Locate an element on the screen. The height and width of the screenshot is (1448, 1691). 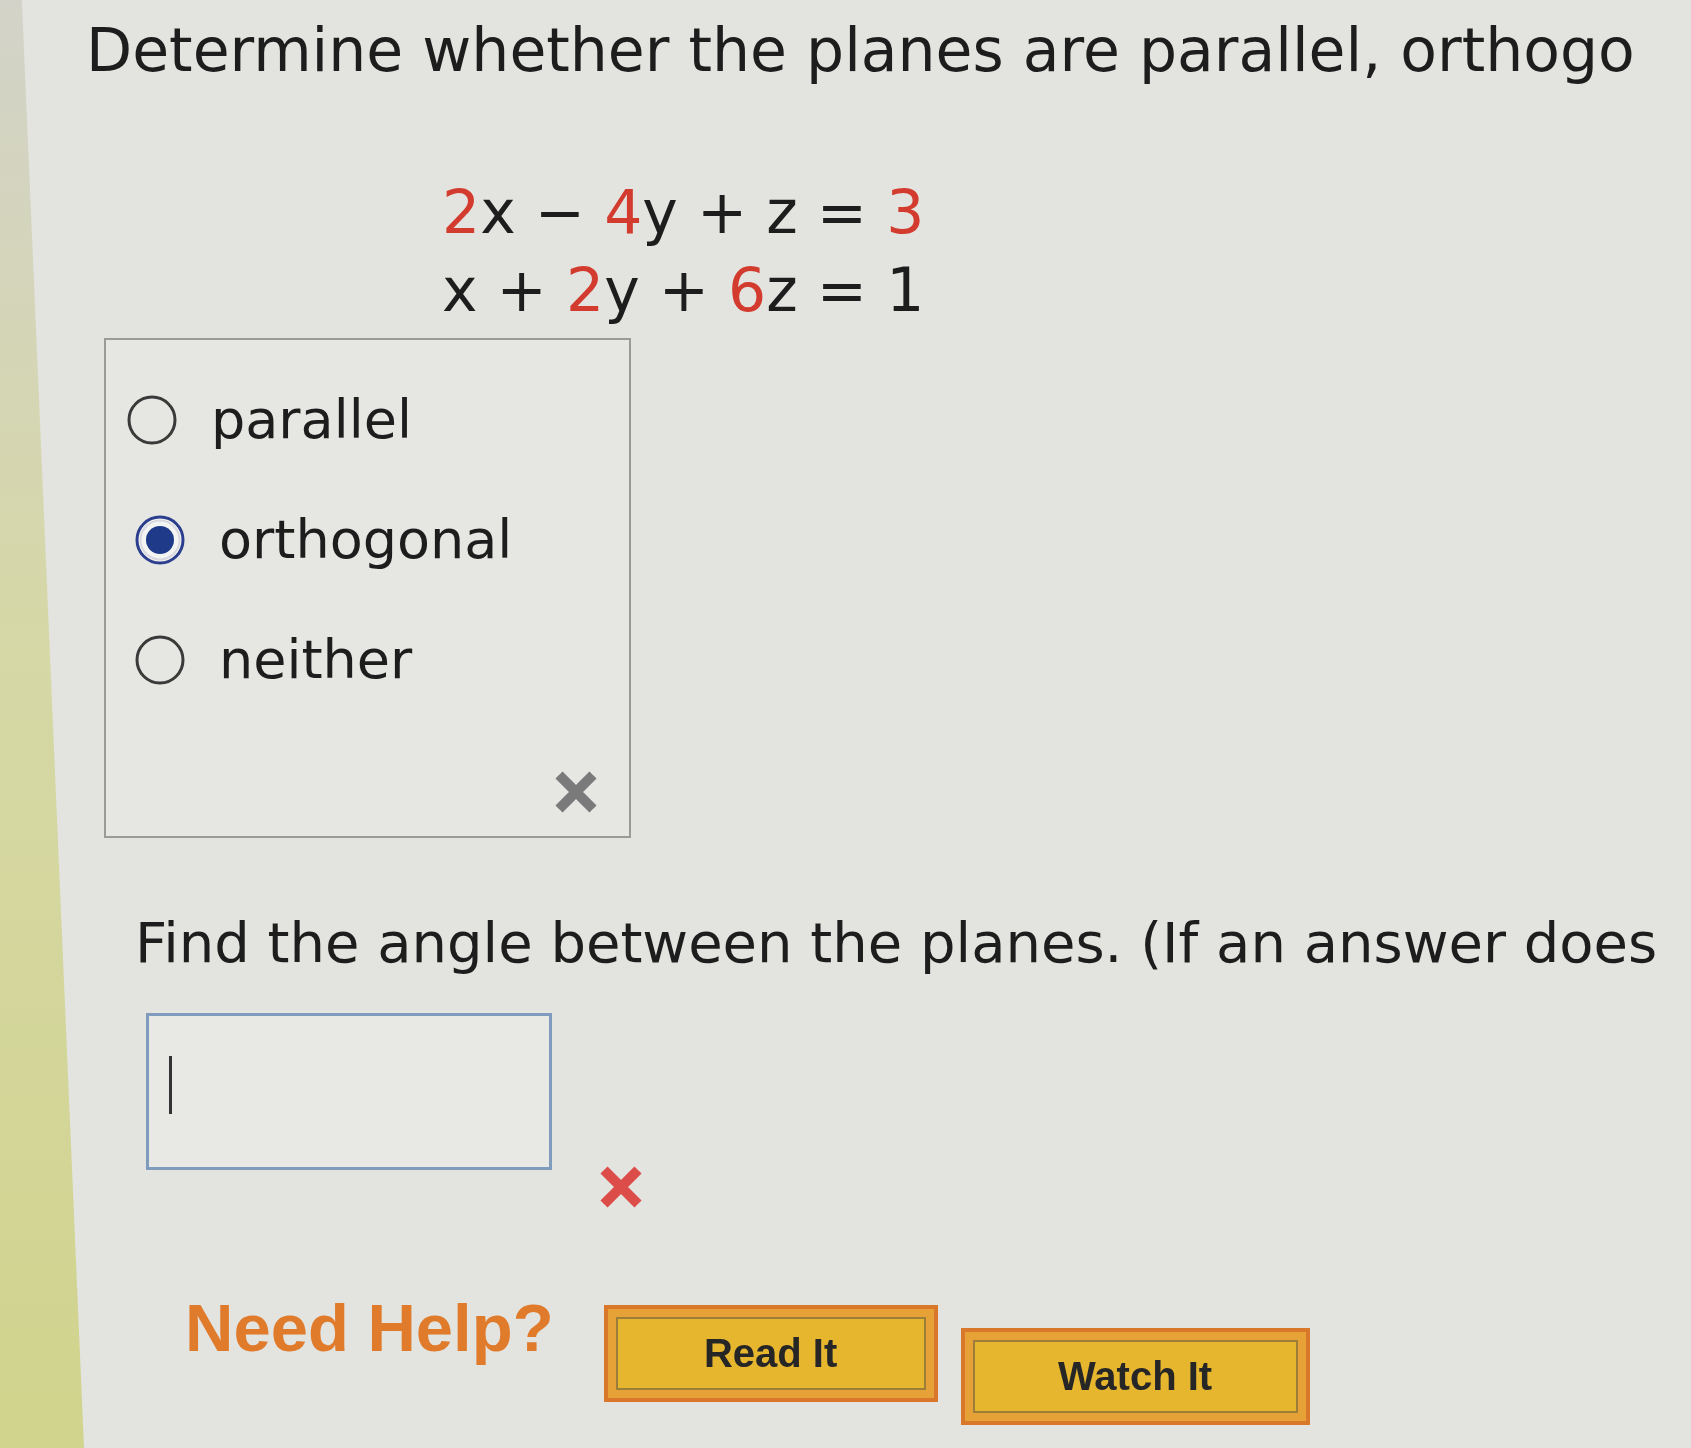
option-label: orthogonal is located at coordinates (366, 540).